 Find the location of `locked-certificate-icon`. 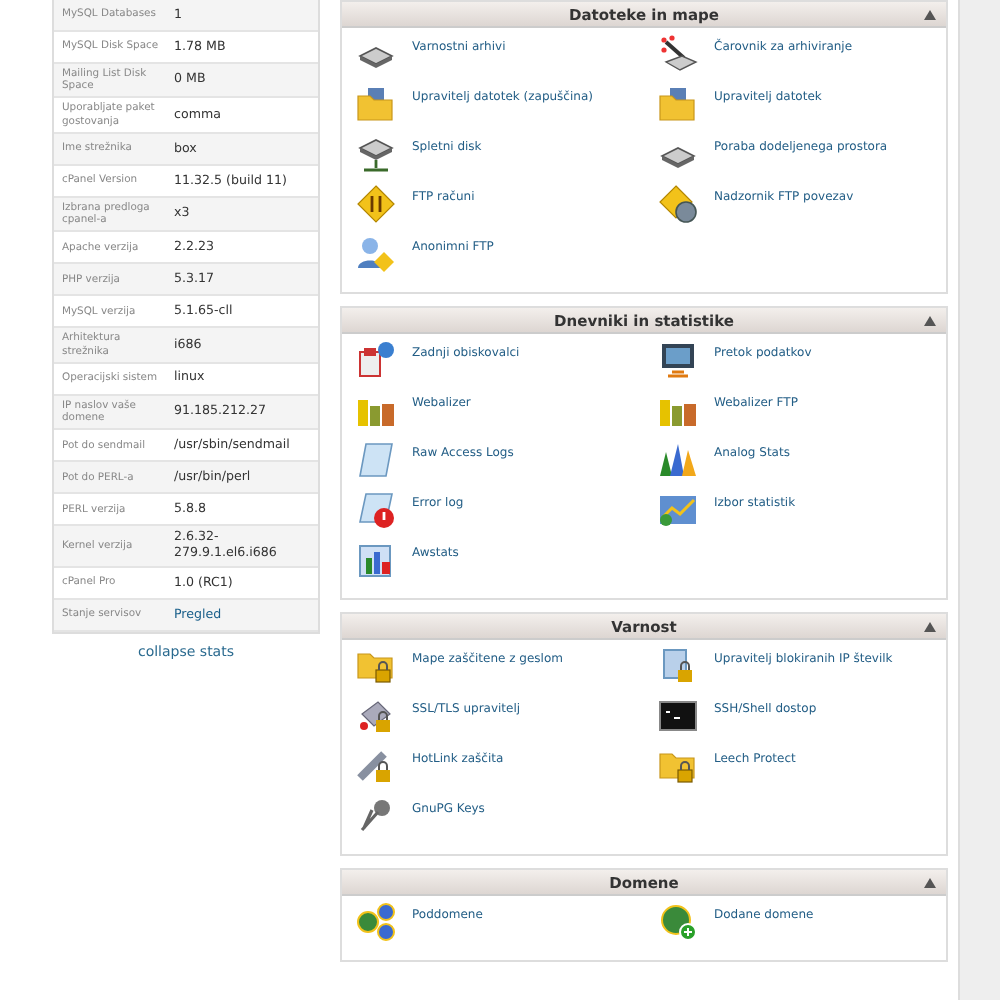

locked-certificate-icon is located at coordinates (376, 716).